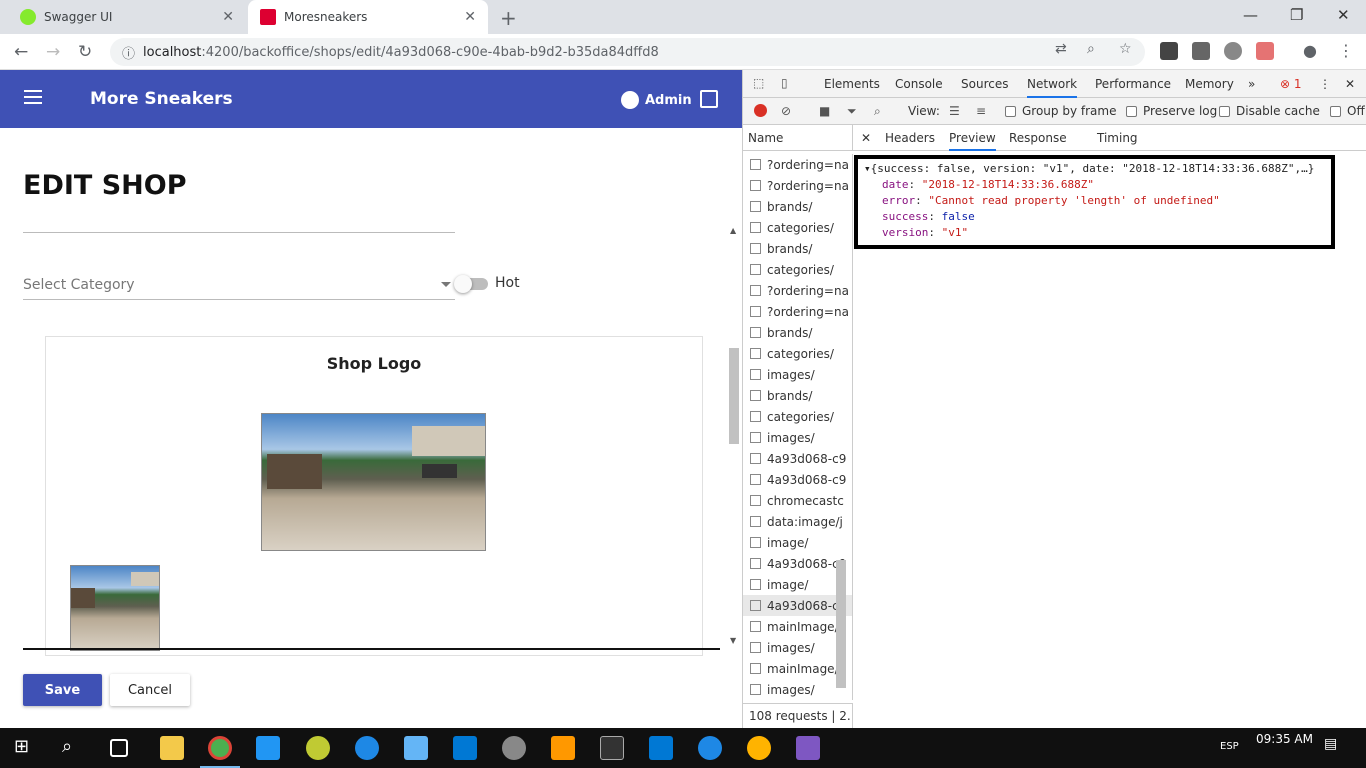 This screenshot has height=768, width=1366. What do you see at coordinates (1125, 49) in the screenshot?
I see `bookmark-star-icon: ☆` at bounding box center [1125, 49].